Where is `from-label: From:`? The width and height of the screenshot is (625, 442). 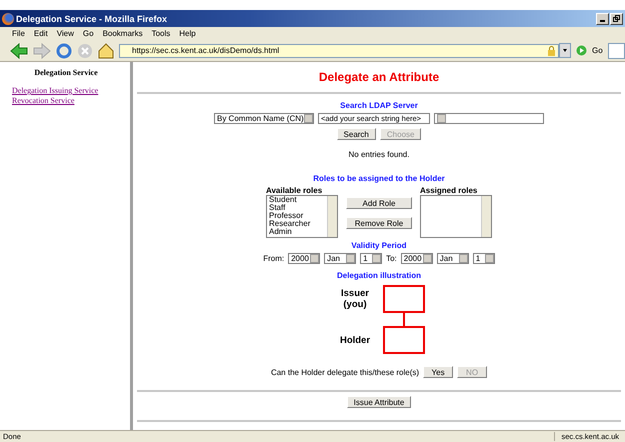
from-label: From: is located at coordinates (273, 258).